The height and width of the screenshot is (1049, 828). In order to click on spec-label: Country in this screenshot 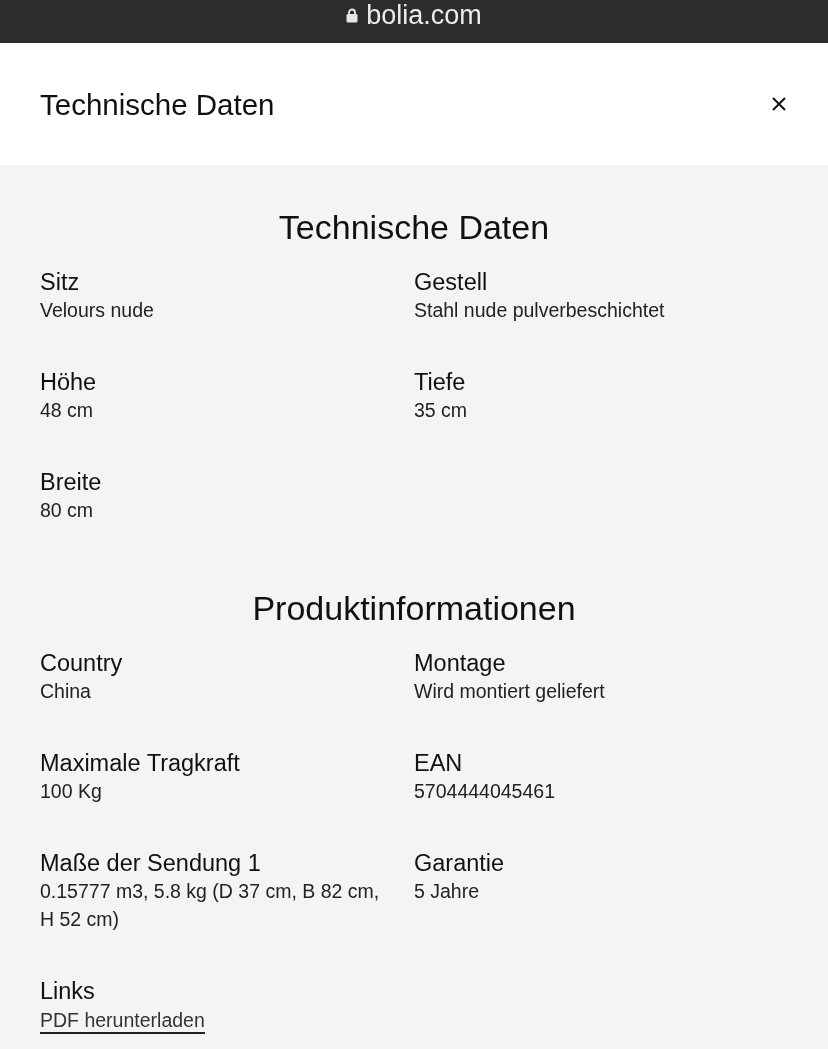, I will do `click(81, 663)`.